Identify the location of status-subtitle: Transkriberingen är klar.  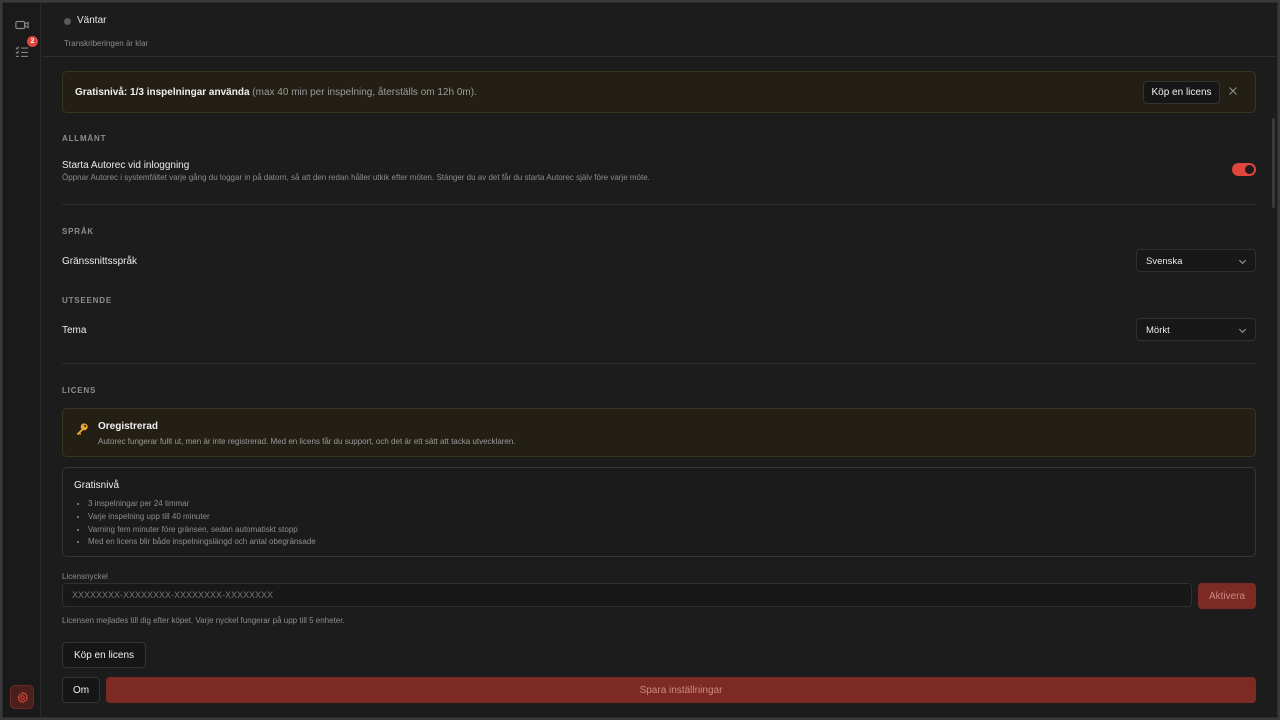
(106, 43).